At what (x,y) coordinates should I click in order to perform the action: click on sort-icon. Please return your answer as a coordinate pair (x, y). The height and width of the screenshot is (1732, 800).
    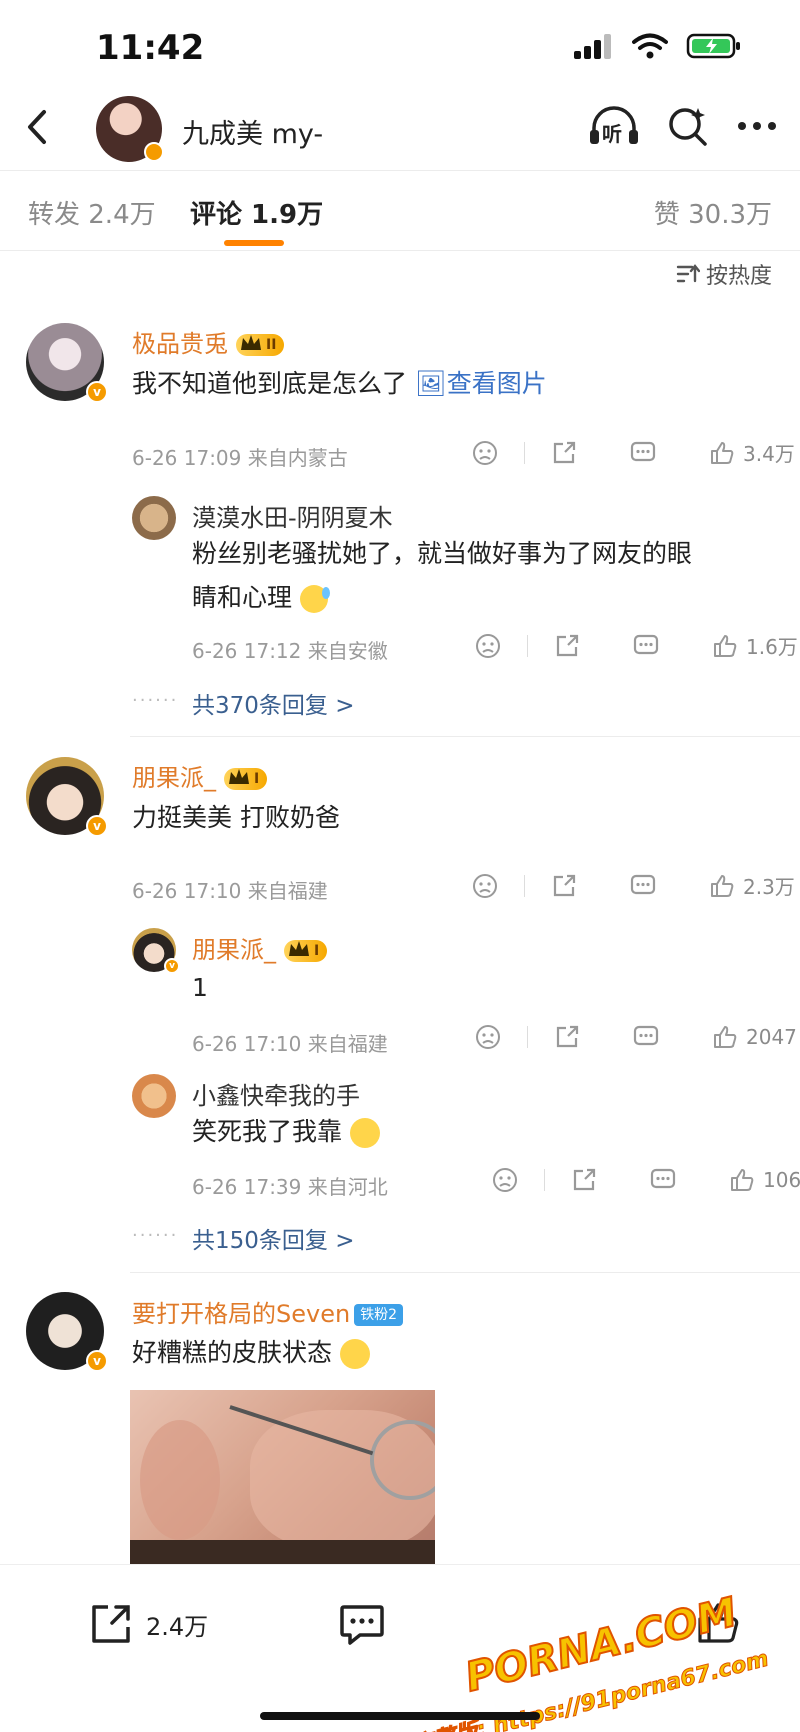
    Looking at the image, I should click on (688, 273).